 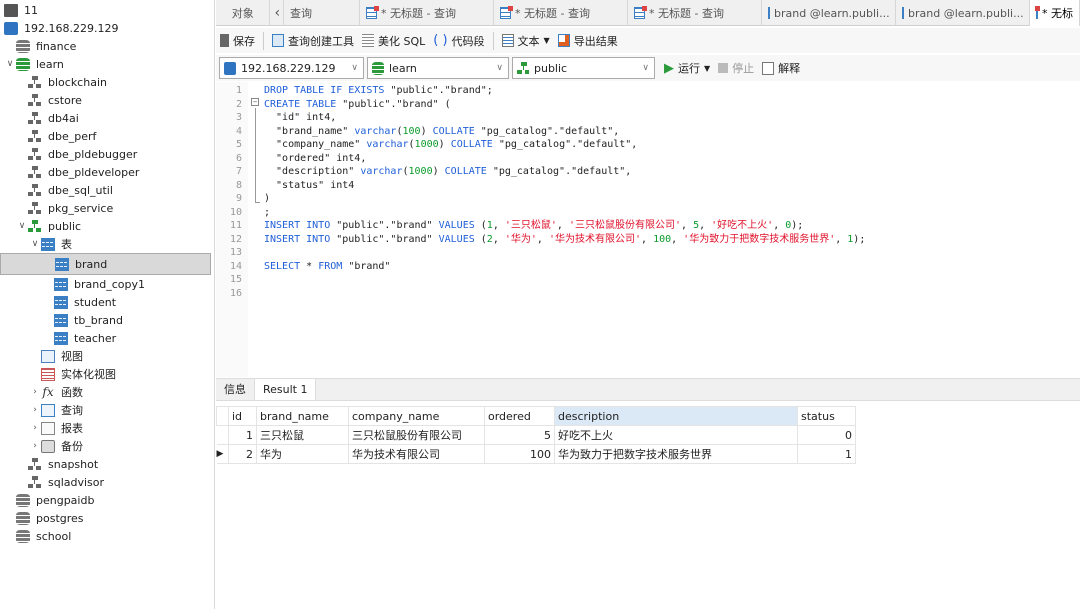 What do you see at coordinates (676, 435) in the screenshot?
I see `cell-description: 好吃不上火` at bounding box center [676, 435].